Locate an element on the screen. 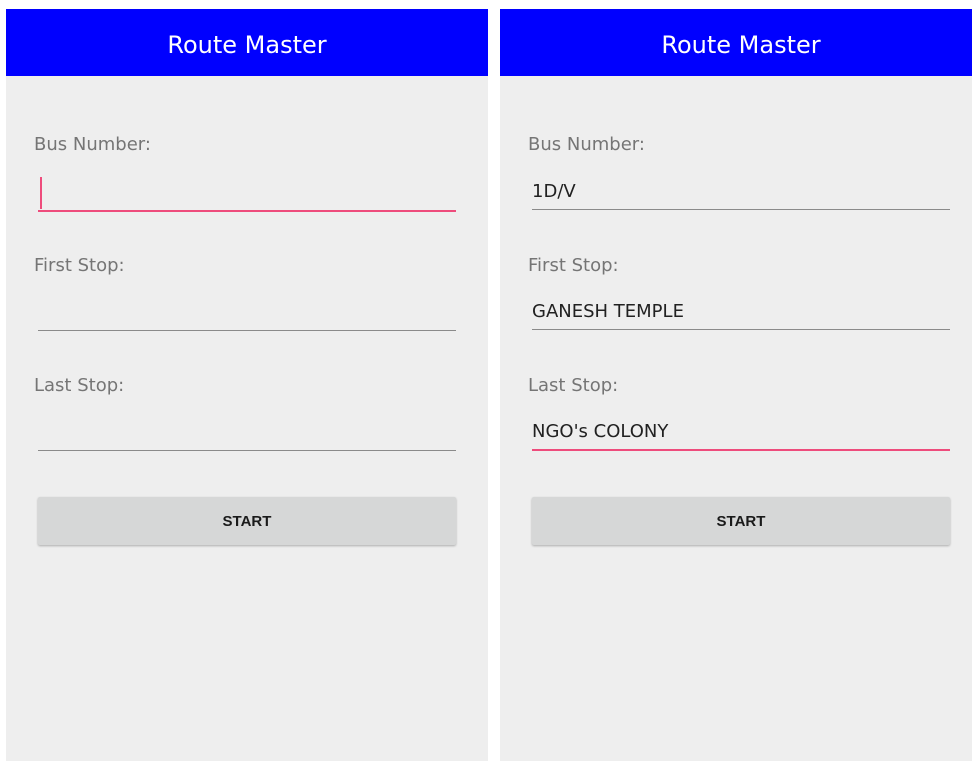  text-cursor is located at coordinates (41, 193).